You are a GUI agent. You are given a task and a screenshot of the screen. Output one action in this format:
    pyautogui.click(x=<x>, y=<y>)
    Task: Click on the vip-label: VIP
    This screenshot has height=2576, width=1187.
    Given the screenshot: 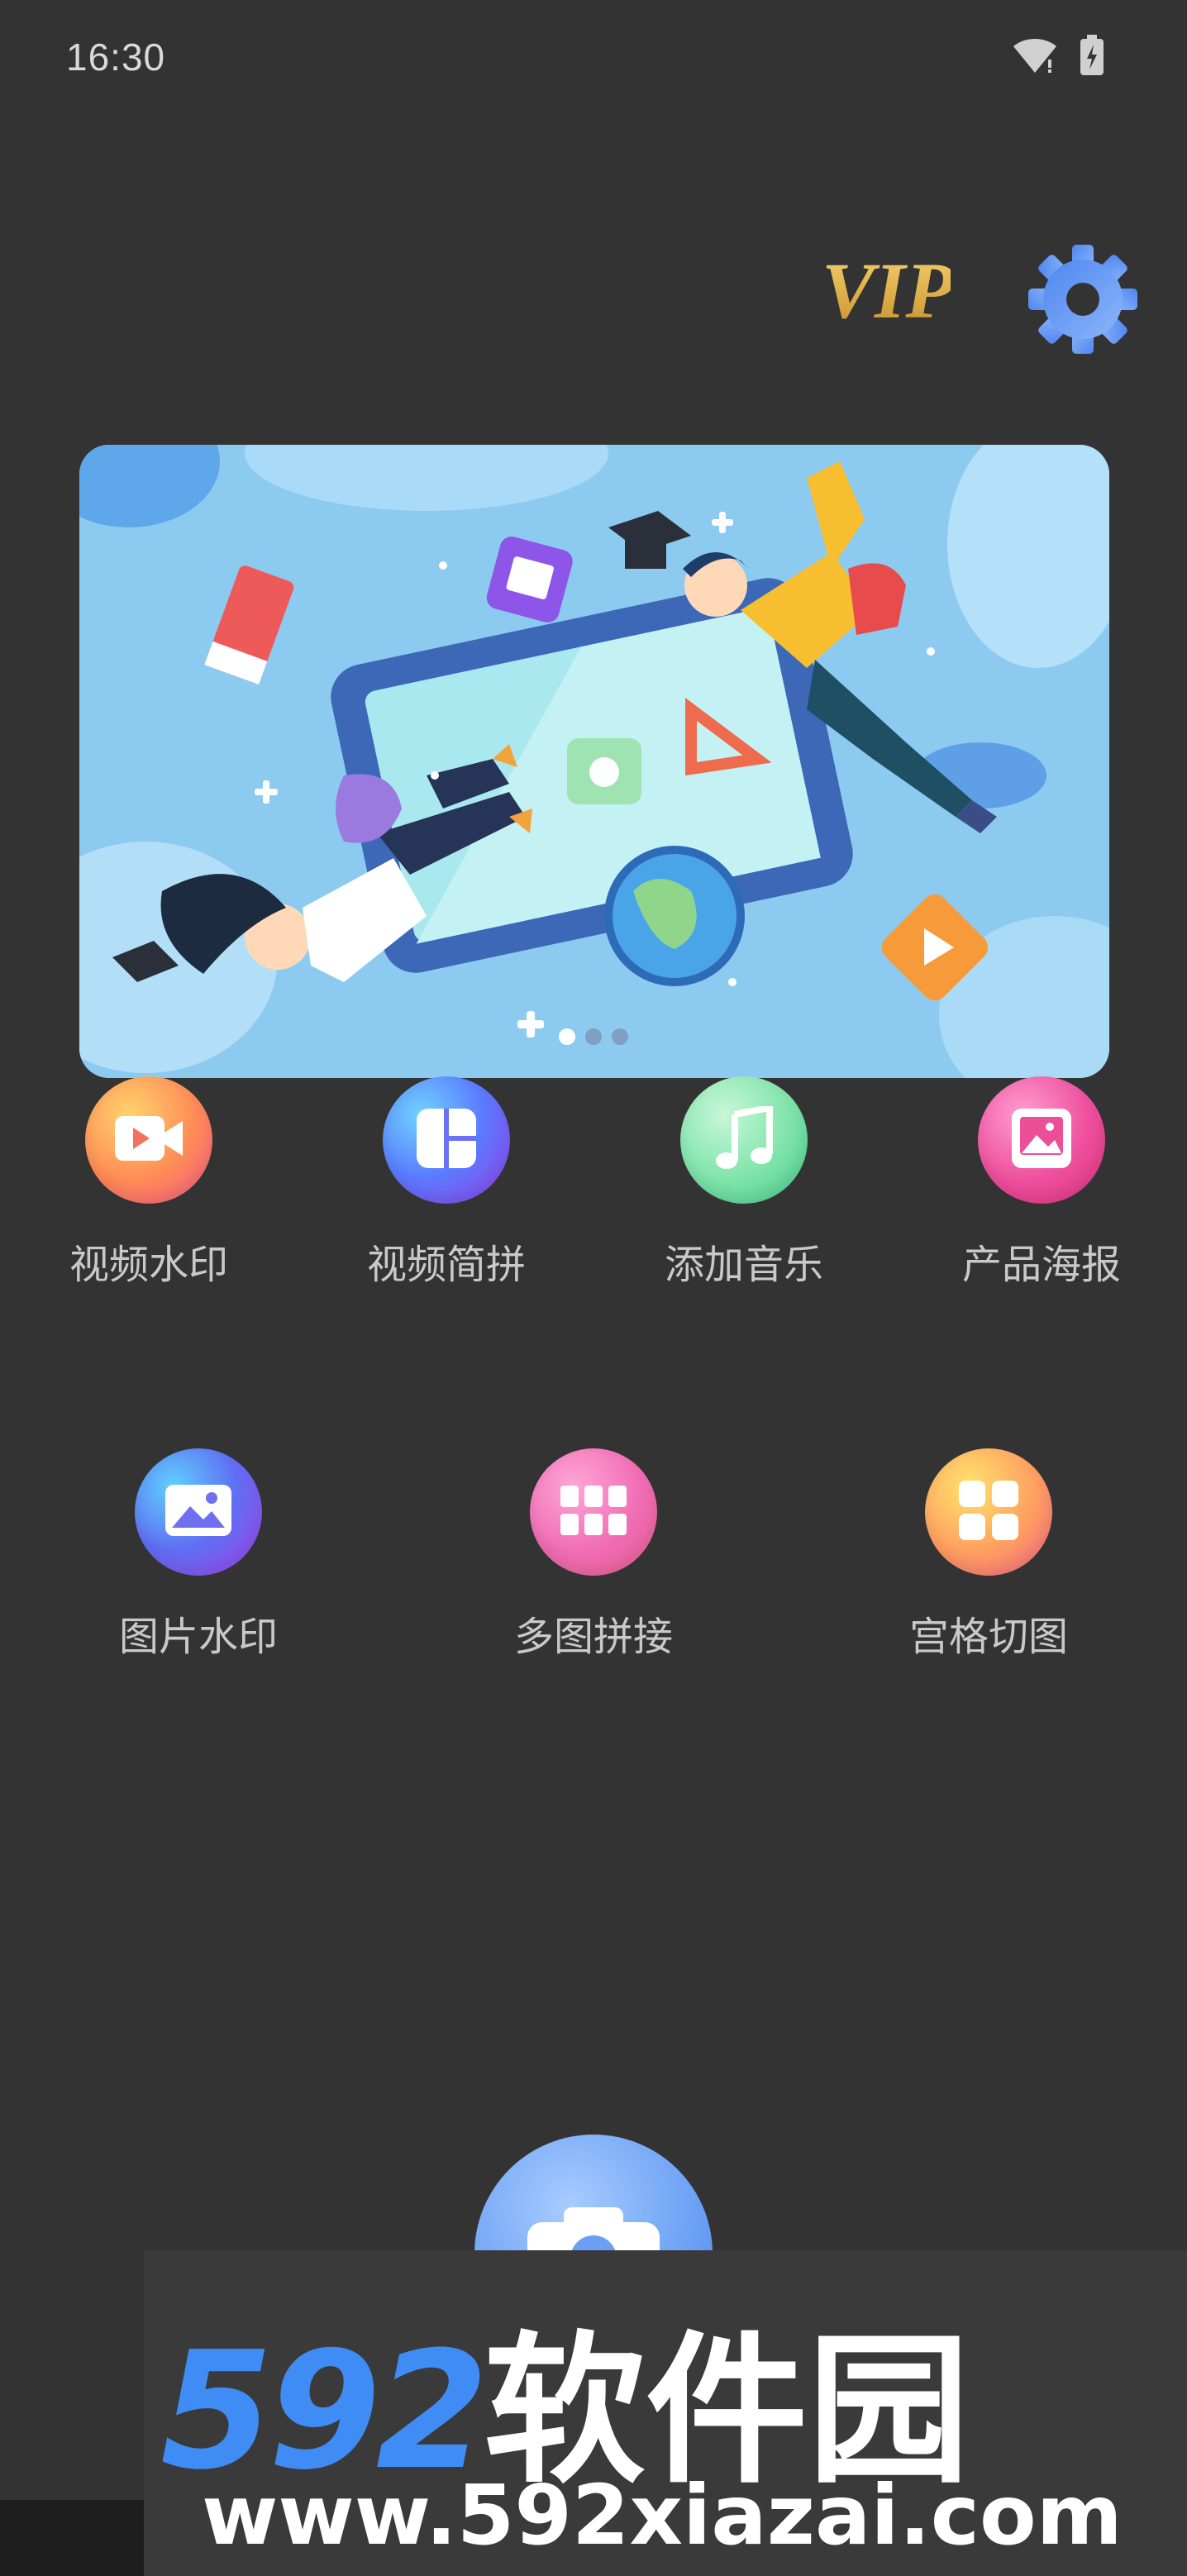 What is the action you would take?
    pyautogui.click(x=886, y=291)
    